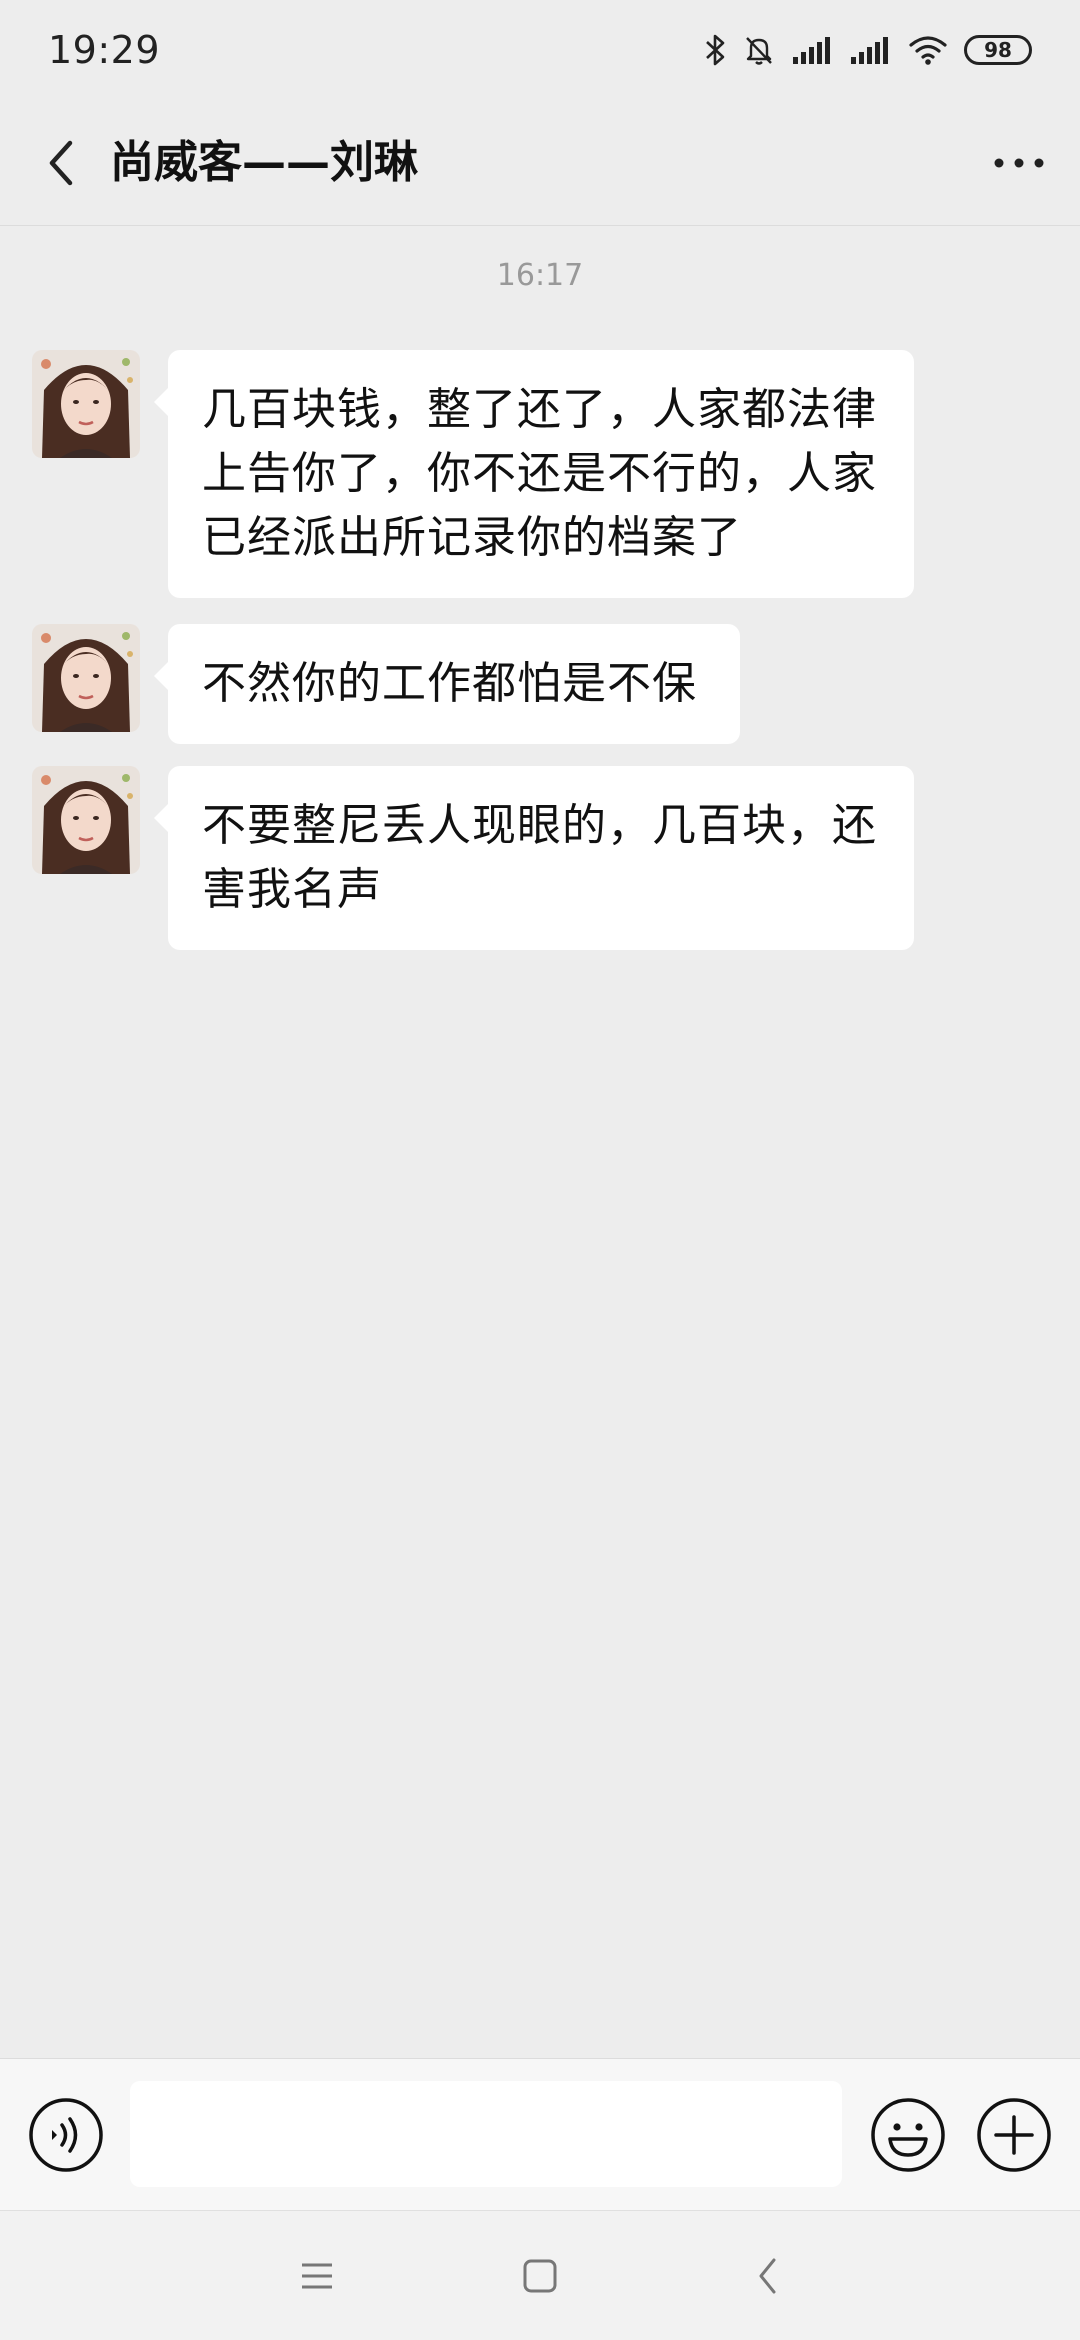 The width and height of the screenshot is (1080, 2340). Describe the element at coordinates (540, 275) in the screenshot. I see `chat-timestamp: 16:17` at that location.